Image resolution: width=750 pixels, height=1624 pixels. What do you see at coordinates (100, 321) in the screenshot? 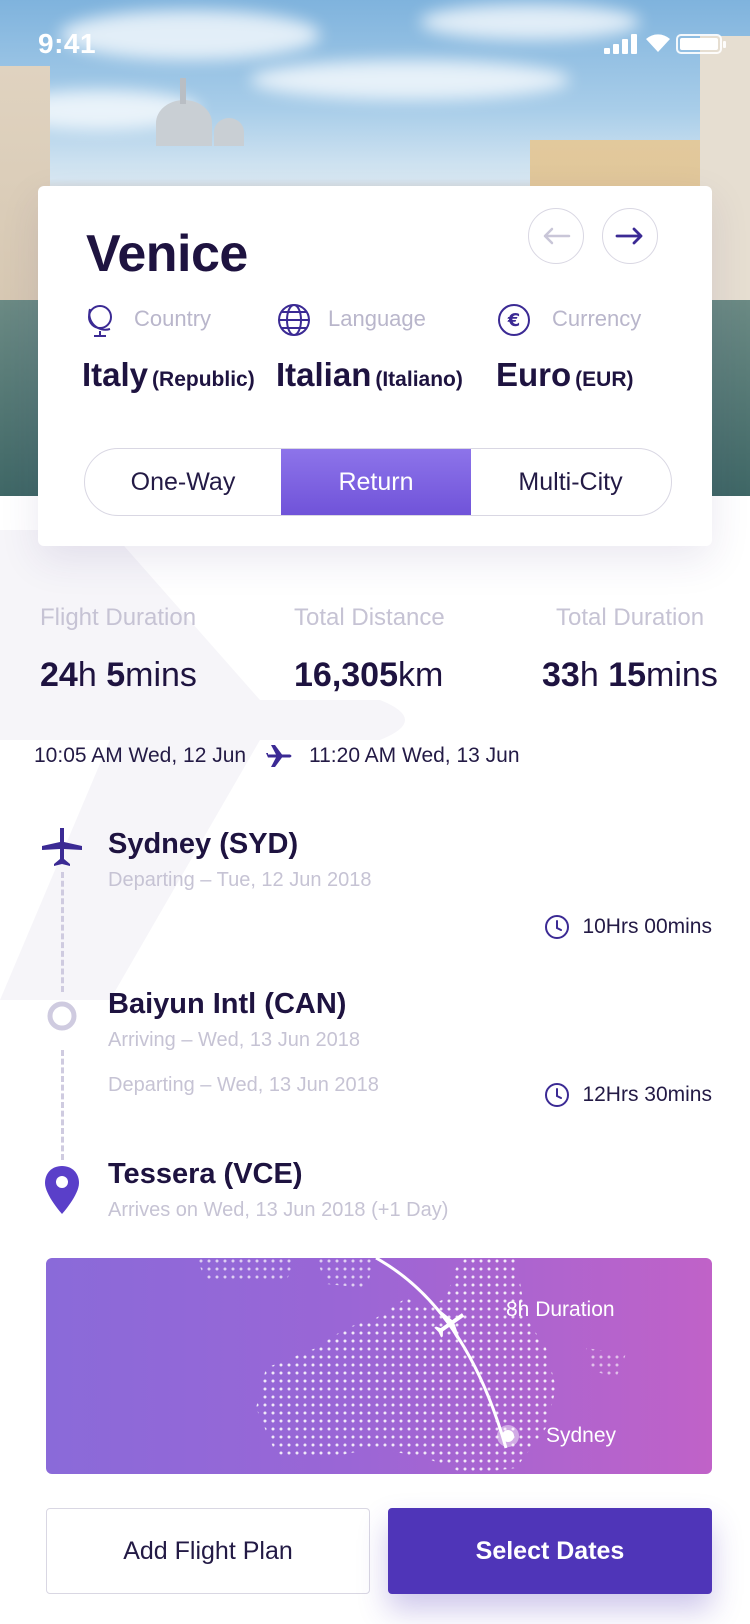
I see `globe-stand-icon` at bounding box center [100, 321].